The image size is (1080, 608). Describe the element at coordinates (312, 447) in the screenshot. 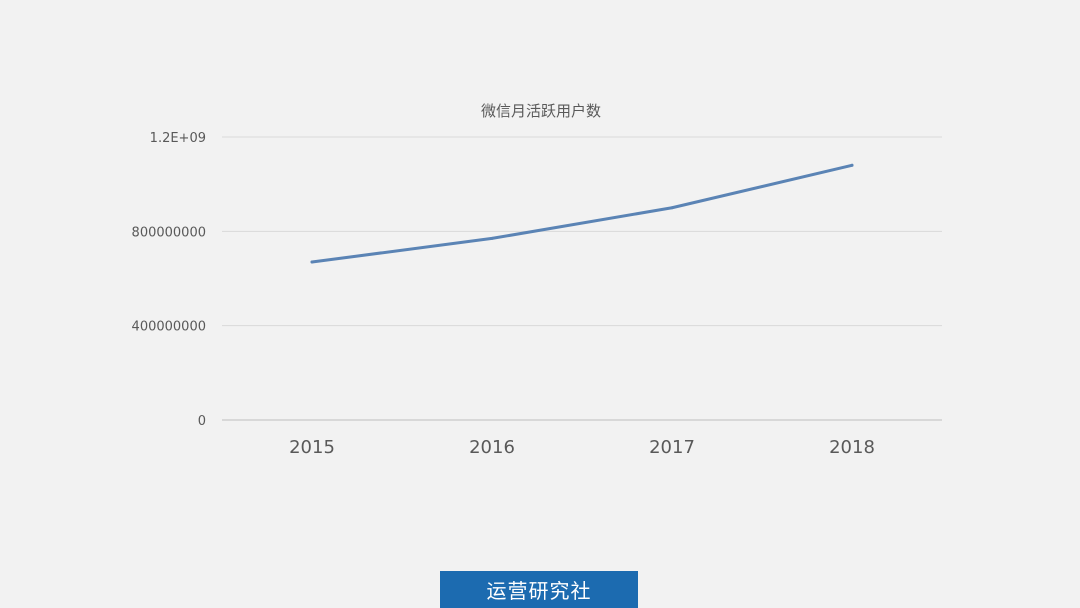

I see `x-tick-label: 2015` at that location.